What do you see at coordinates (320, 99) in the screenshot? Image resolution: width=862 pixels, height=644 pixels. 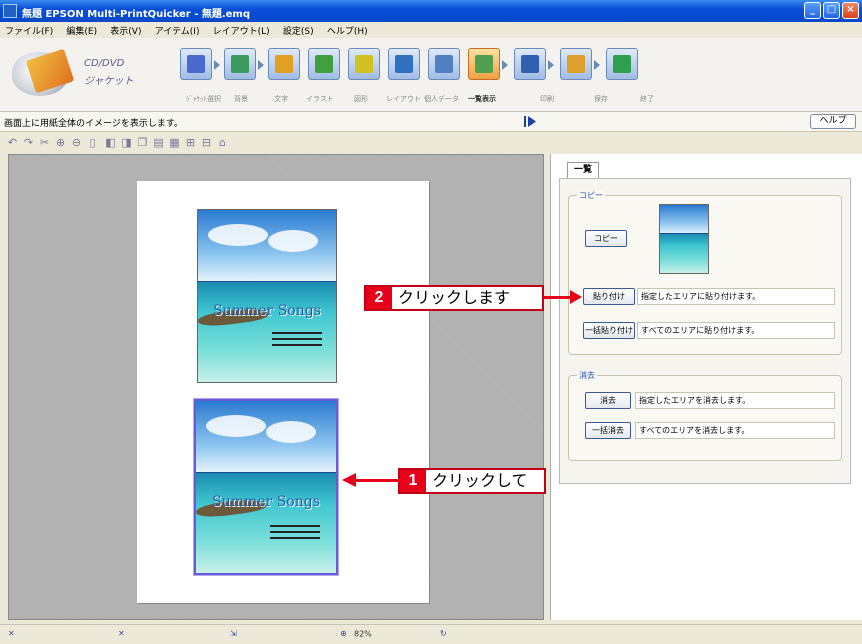 I see `tool-label-illustration: イラスト` at bounding box center [320, 99].